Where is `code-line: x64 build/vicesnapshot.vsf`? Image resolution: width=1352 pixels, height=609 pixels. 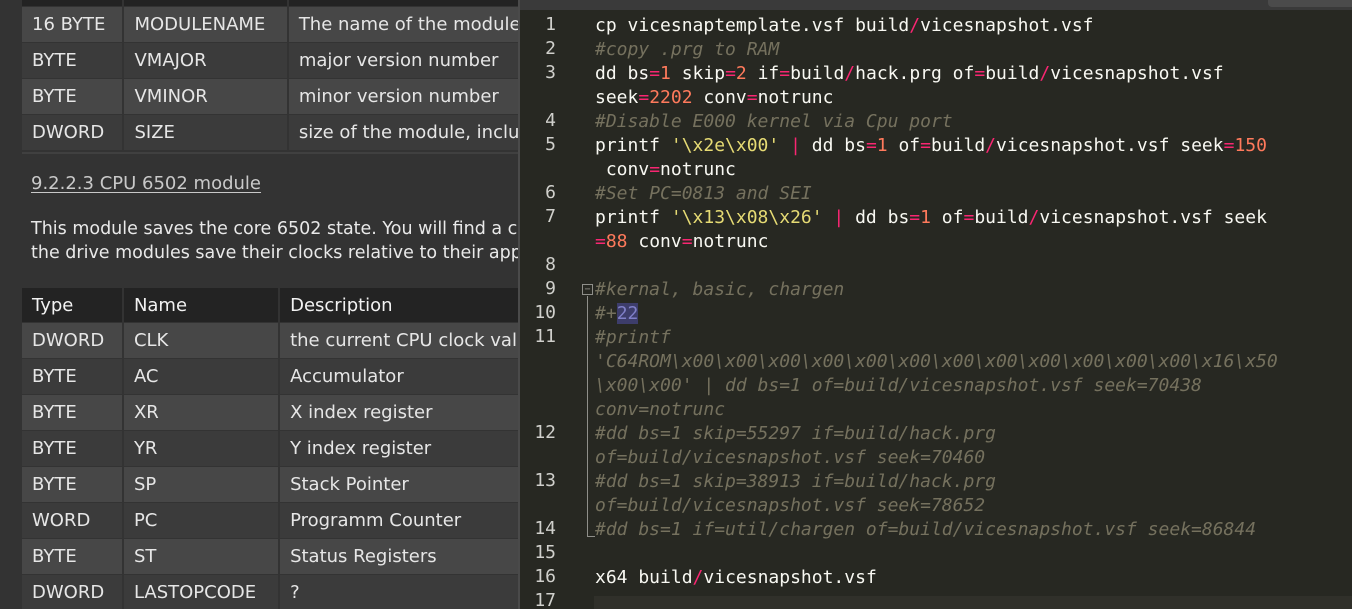 code-line: x64 build/vicesnapshot.vsf is located at coordinates (736, 578).